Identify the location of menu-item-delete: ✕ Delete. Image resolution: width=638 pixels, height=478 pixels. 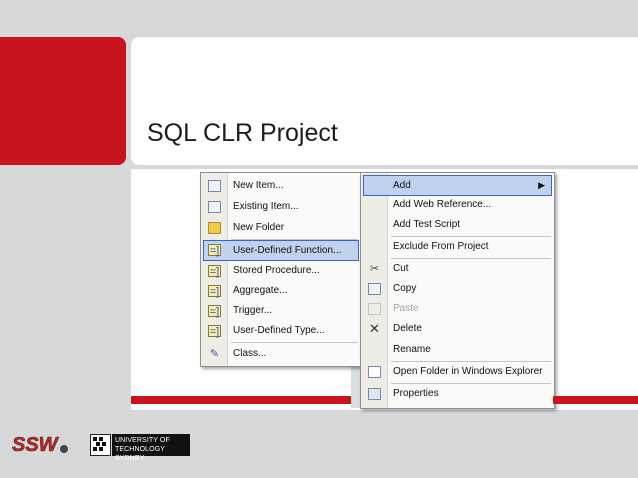
(457, 329).